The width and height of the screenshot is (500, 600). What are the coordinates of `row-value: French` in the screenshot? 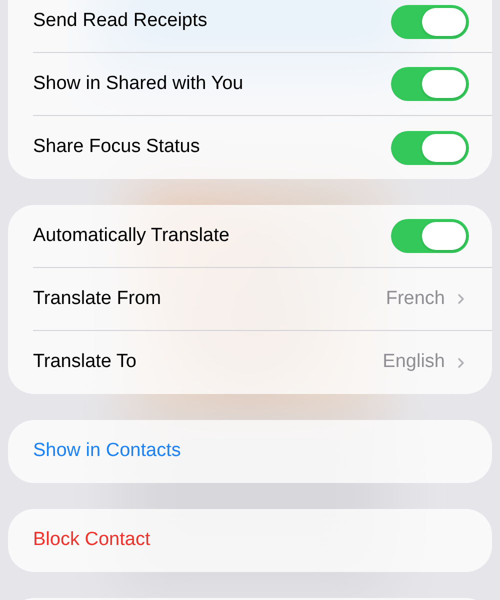 It's located at (415, 299).